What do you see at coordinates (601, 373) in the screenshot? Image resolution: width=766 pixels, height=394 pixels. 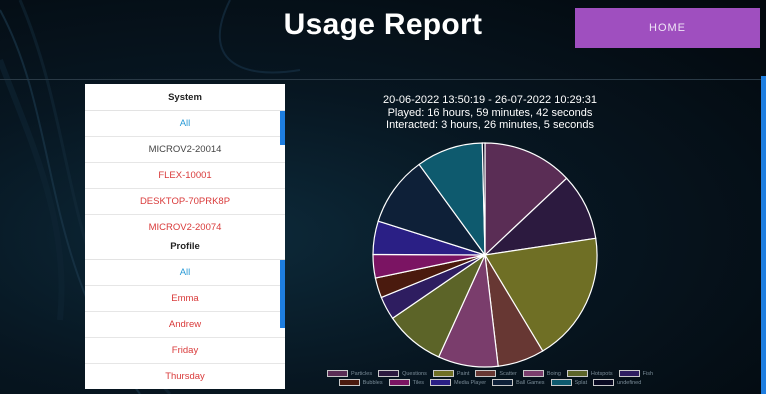 I see `legend-label: Hotspots` at bounding box center [601, 373].